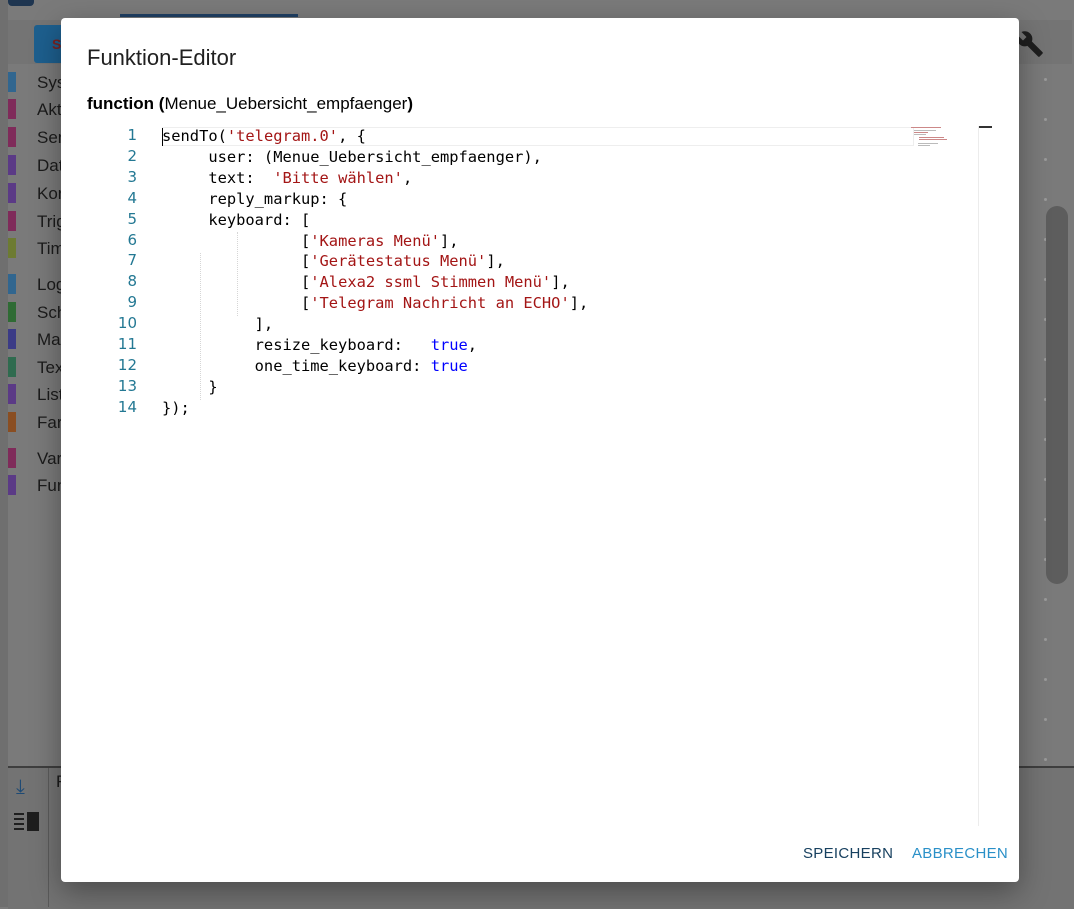  What do you see at coordinates (162, 57) in the screenshot?
I see `dialog-title: Funktion-Editor` at bounding box center [162, 57].